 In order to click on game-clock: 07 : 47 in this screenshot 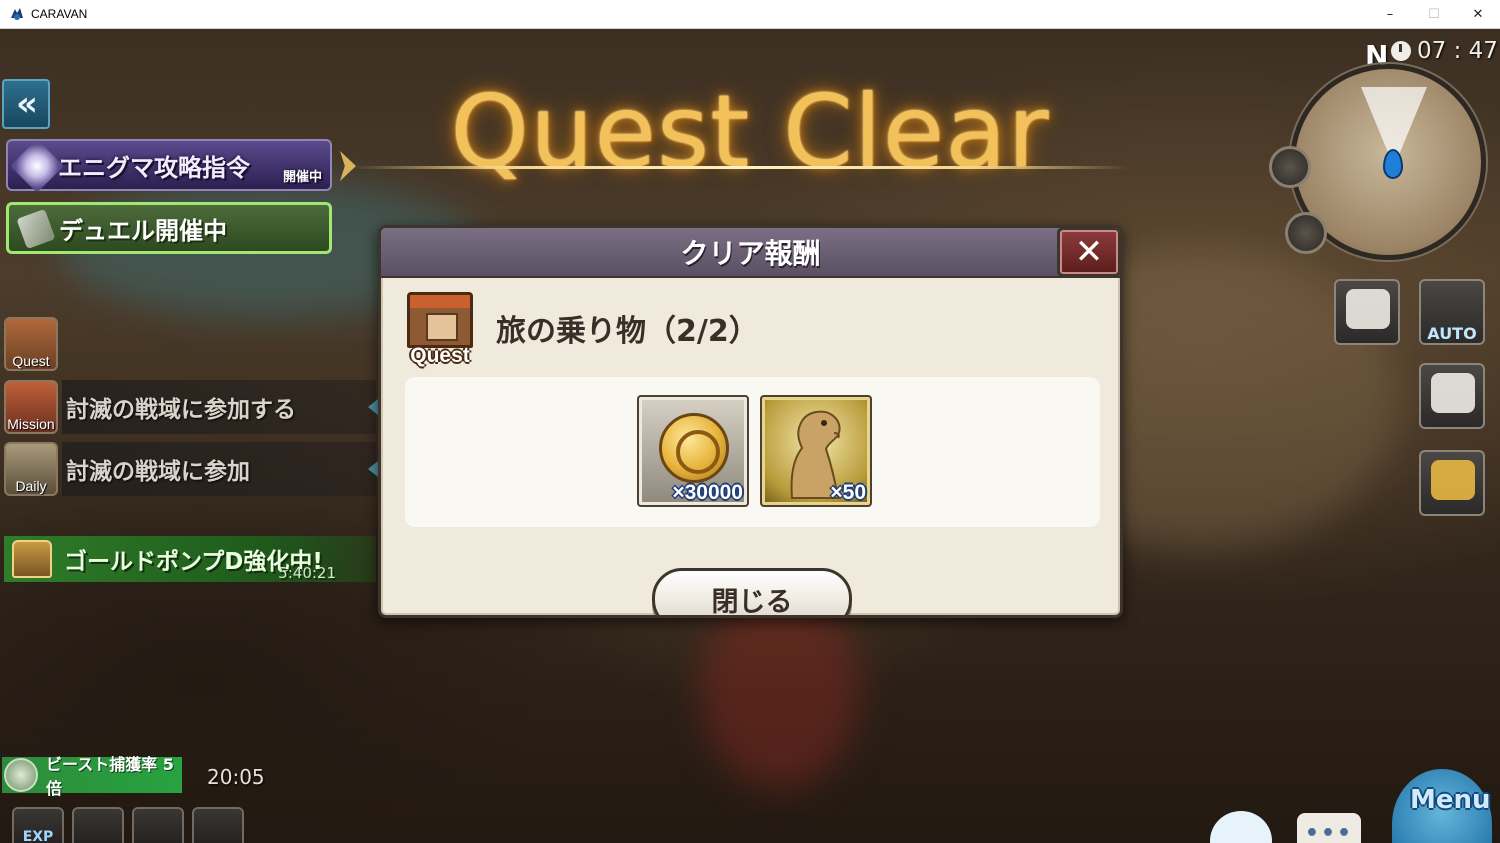, I will do `click(1444, 51)`.